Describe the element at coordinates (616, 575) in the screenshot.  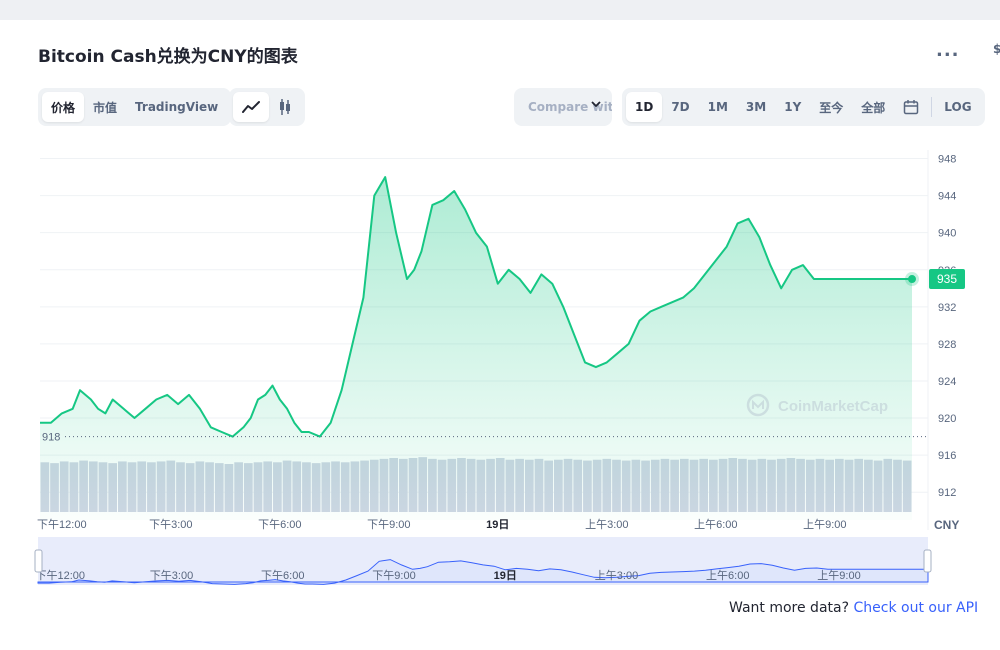
I see `navigator-tick-label: 上午3:00` at that location.